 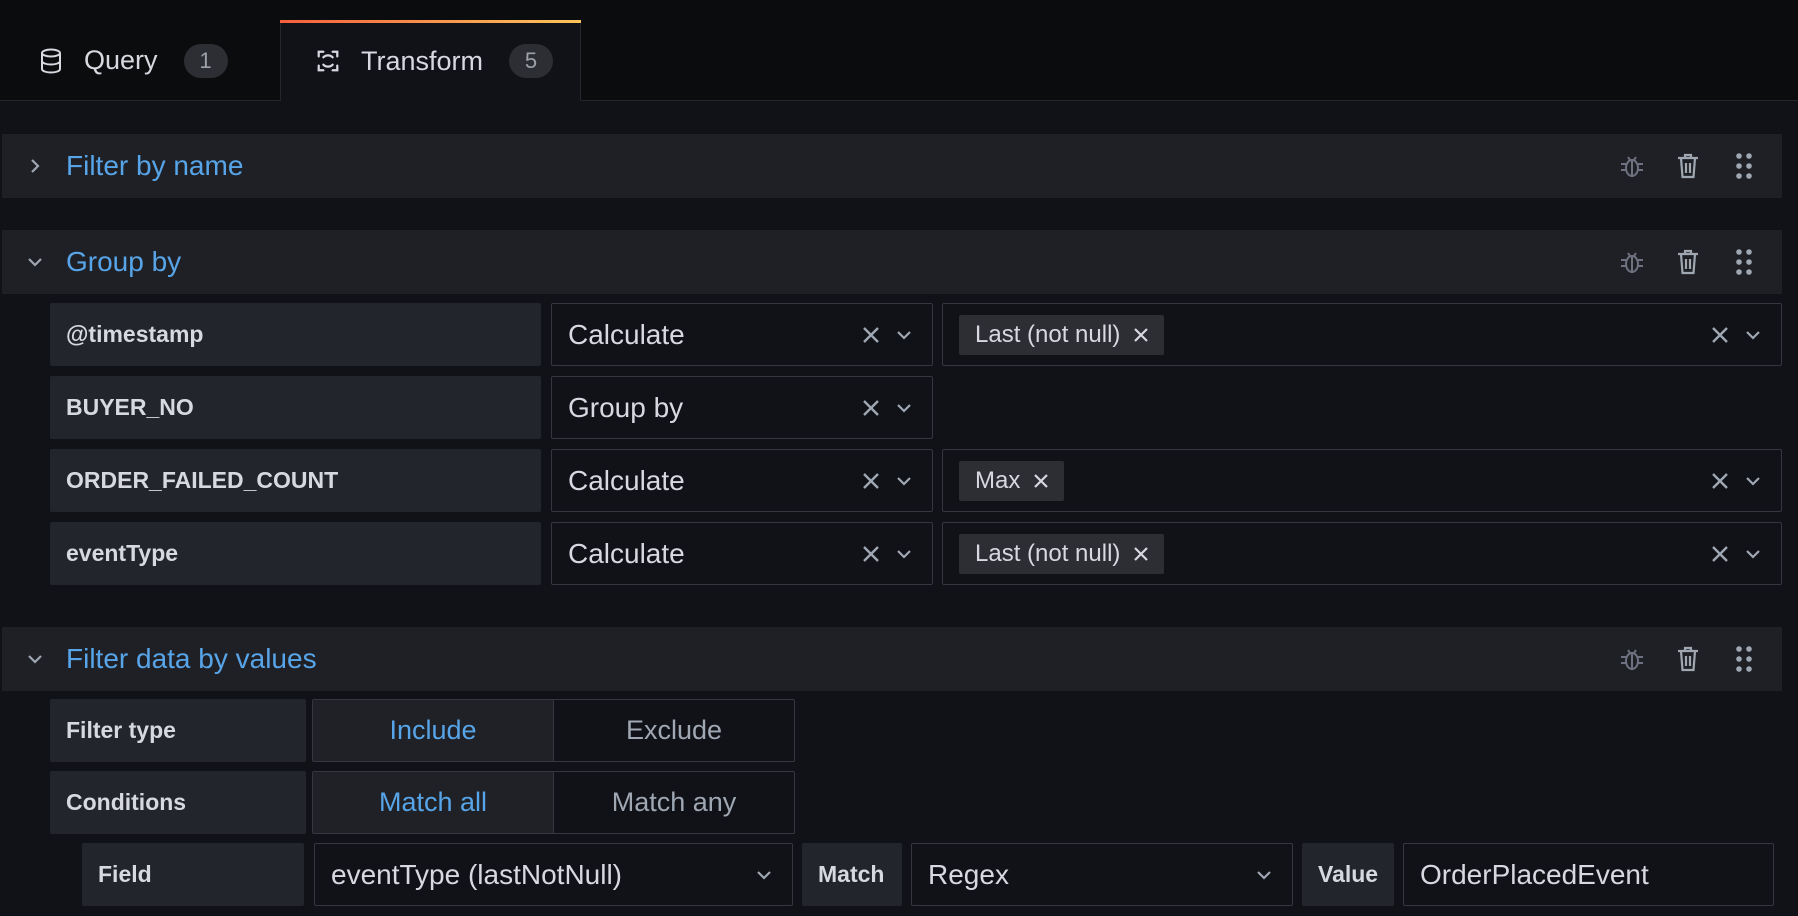 I want to click on group-by-mode-select: Group by, so click(x=742, y=407).